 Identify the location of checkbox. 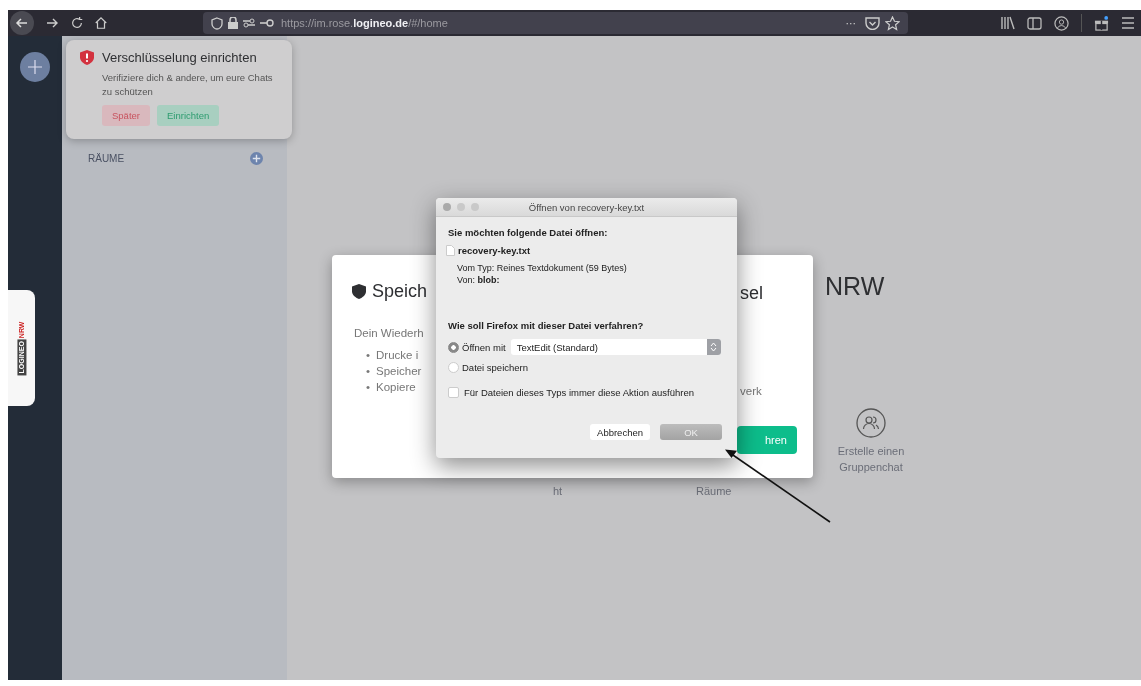
(453, 392).